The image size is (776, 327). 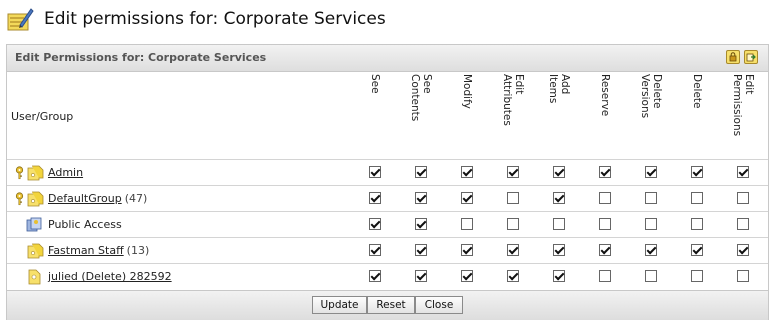 What do you see at coordinates (387, 198) in the screenshot?
I see `table-row: DefaultGroup (47)` at bounding box center [387, 198].